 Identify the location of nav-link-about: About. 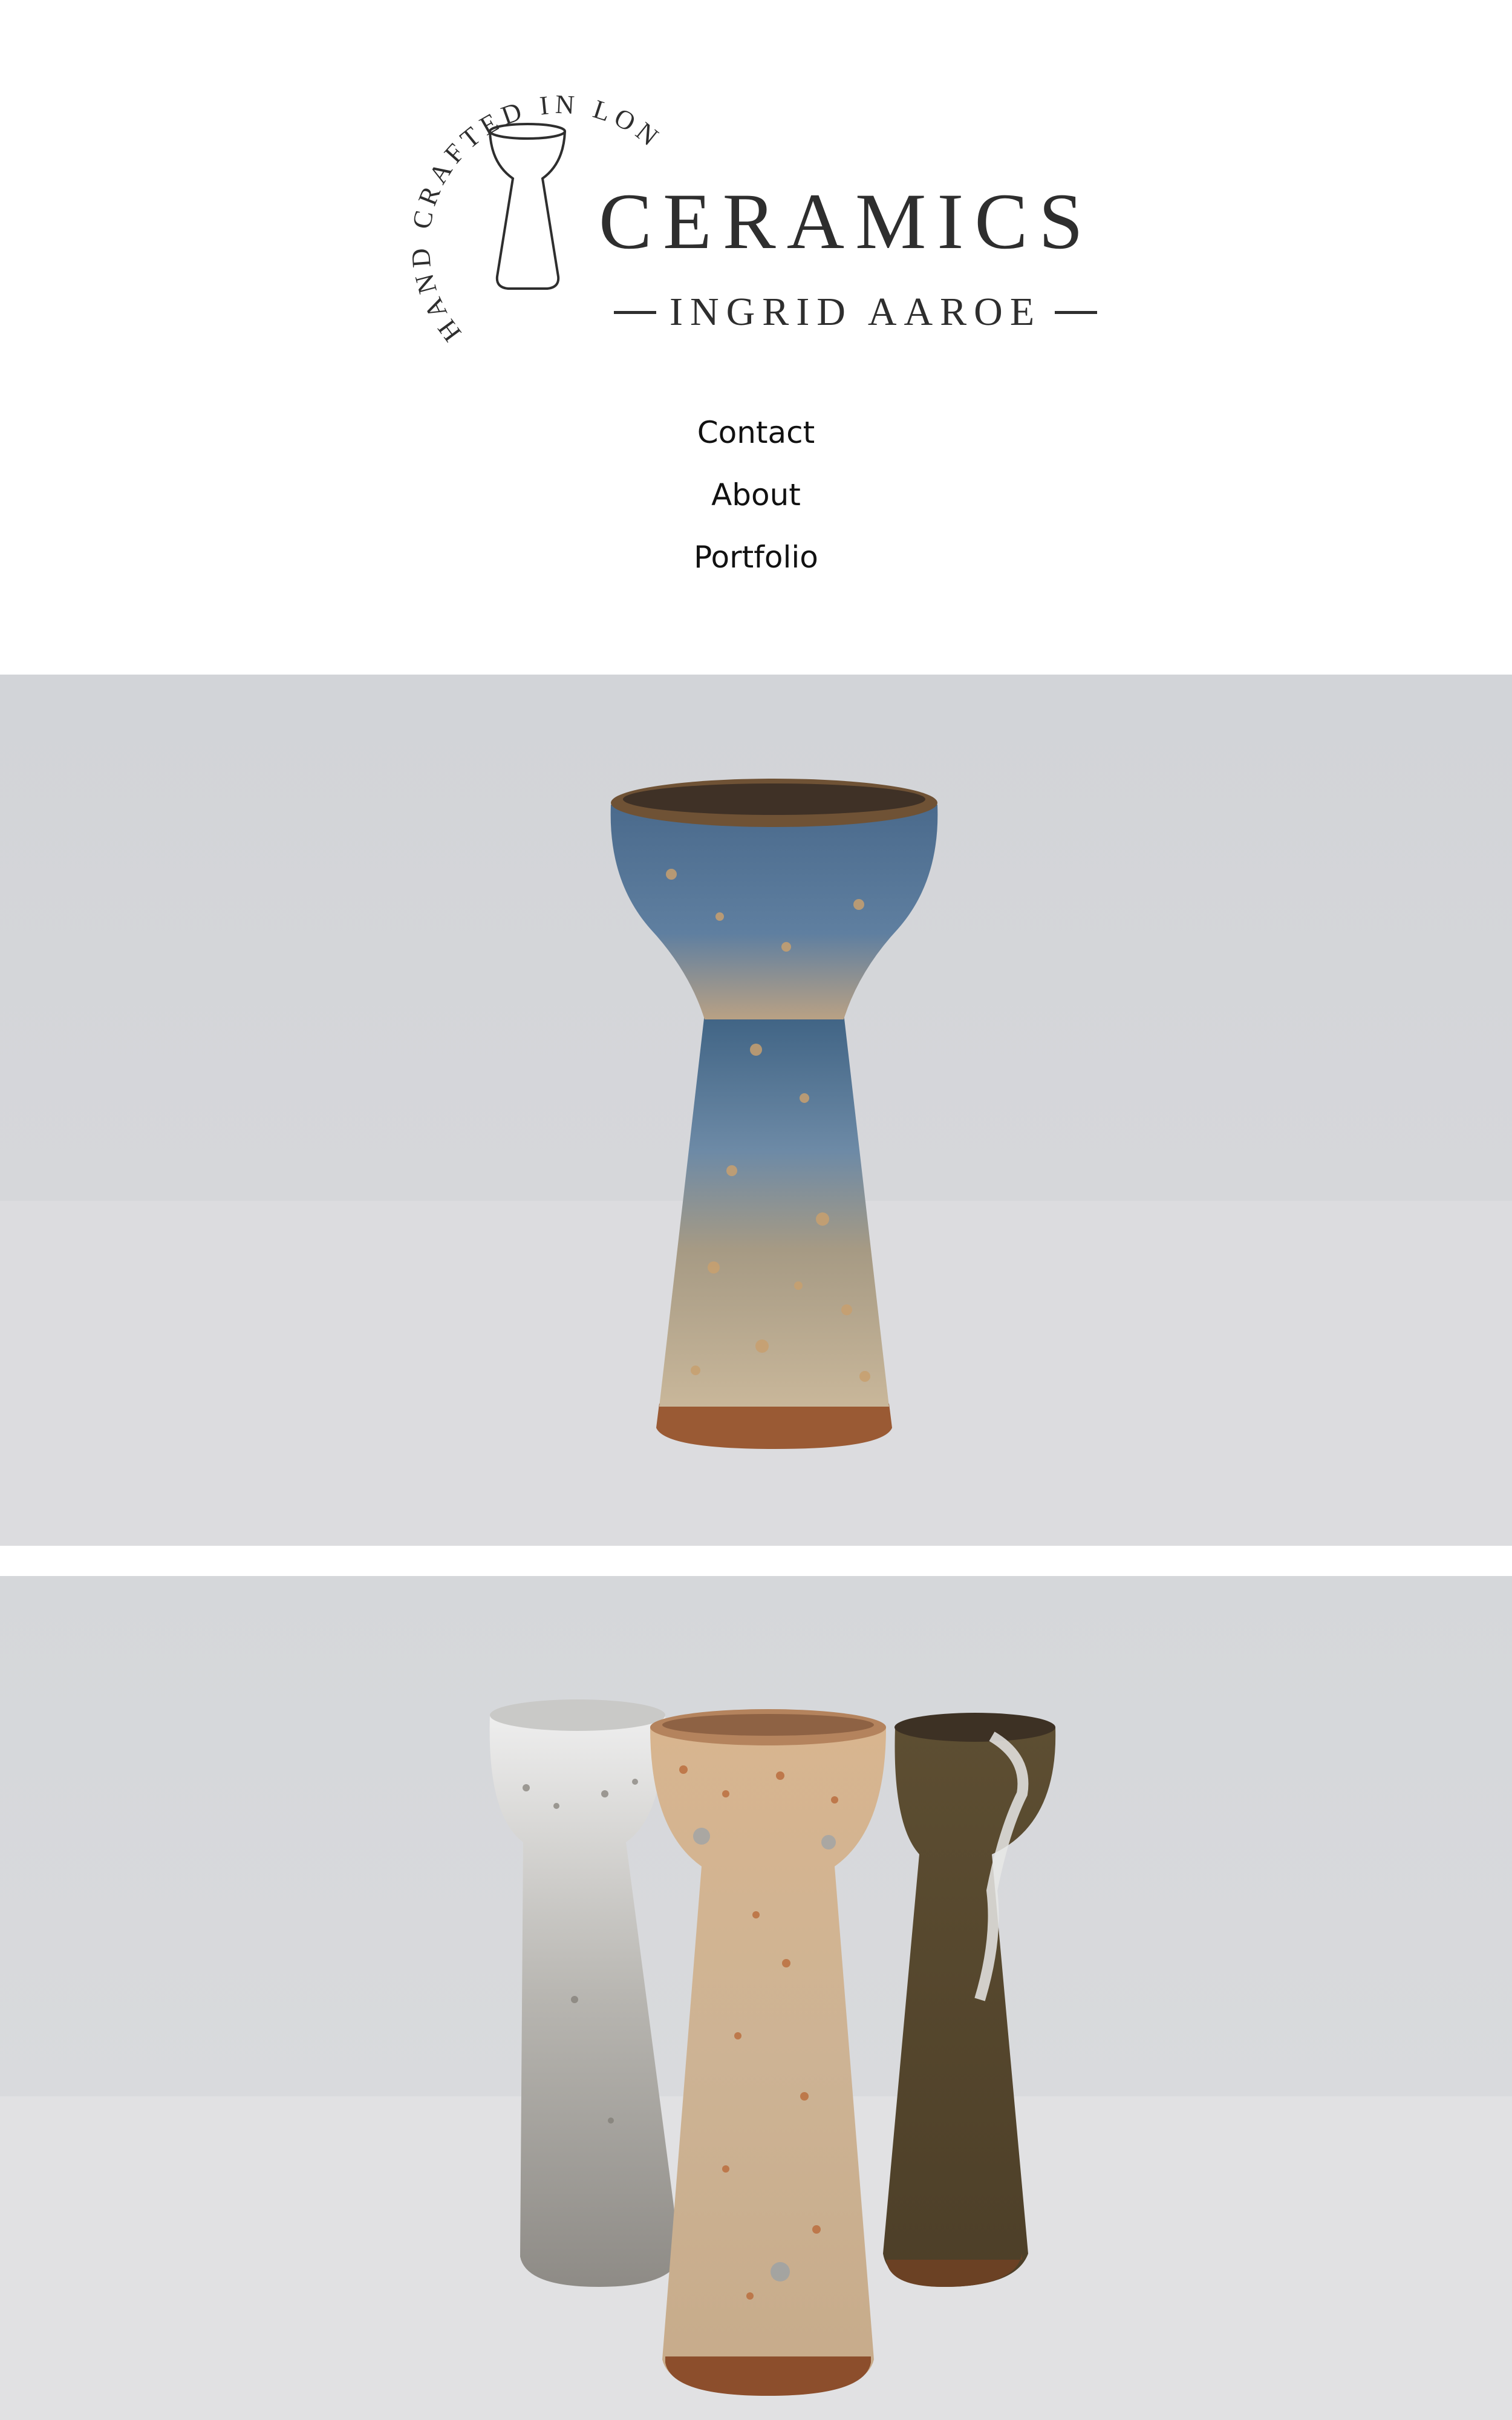
(756, 511).